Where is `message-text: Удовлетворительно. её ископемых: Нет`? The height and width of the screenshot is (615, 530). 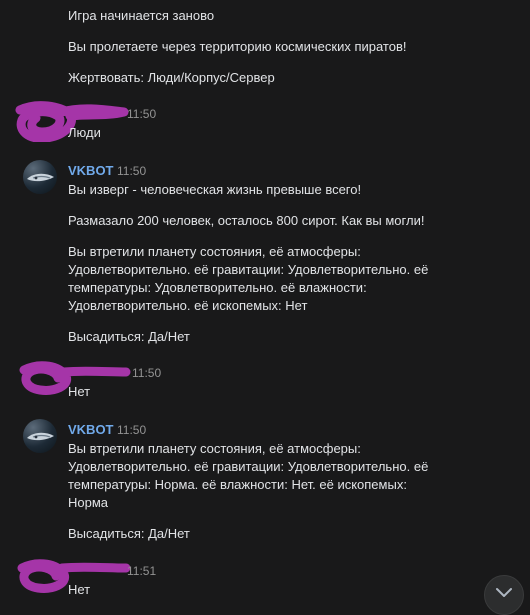 message-text: Удовлетворительно. её ископемых: Нет is located at coordinates (188, 305).